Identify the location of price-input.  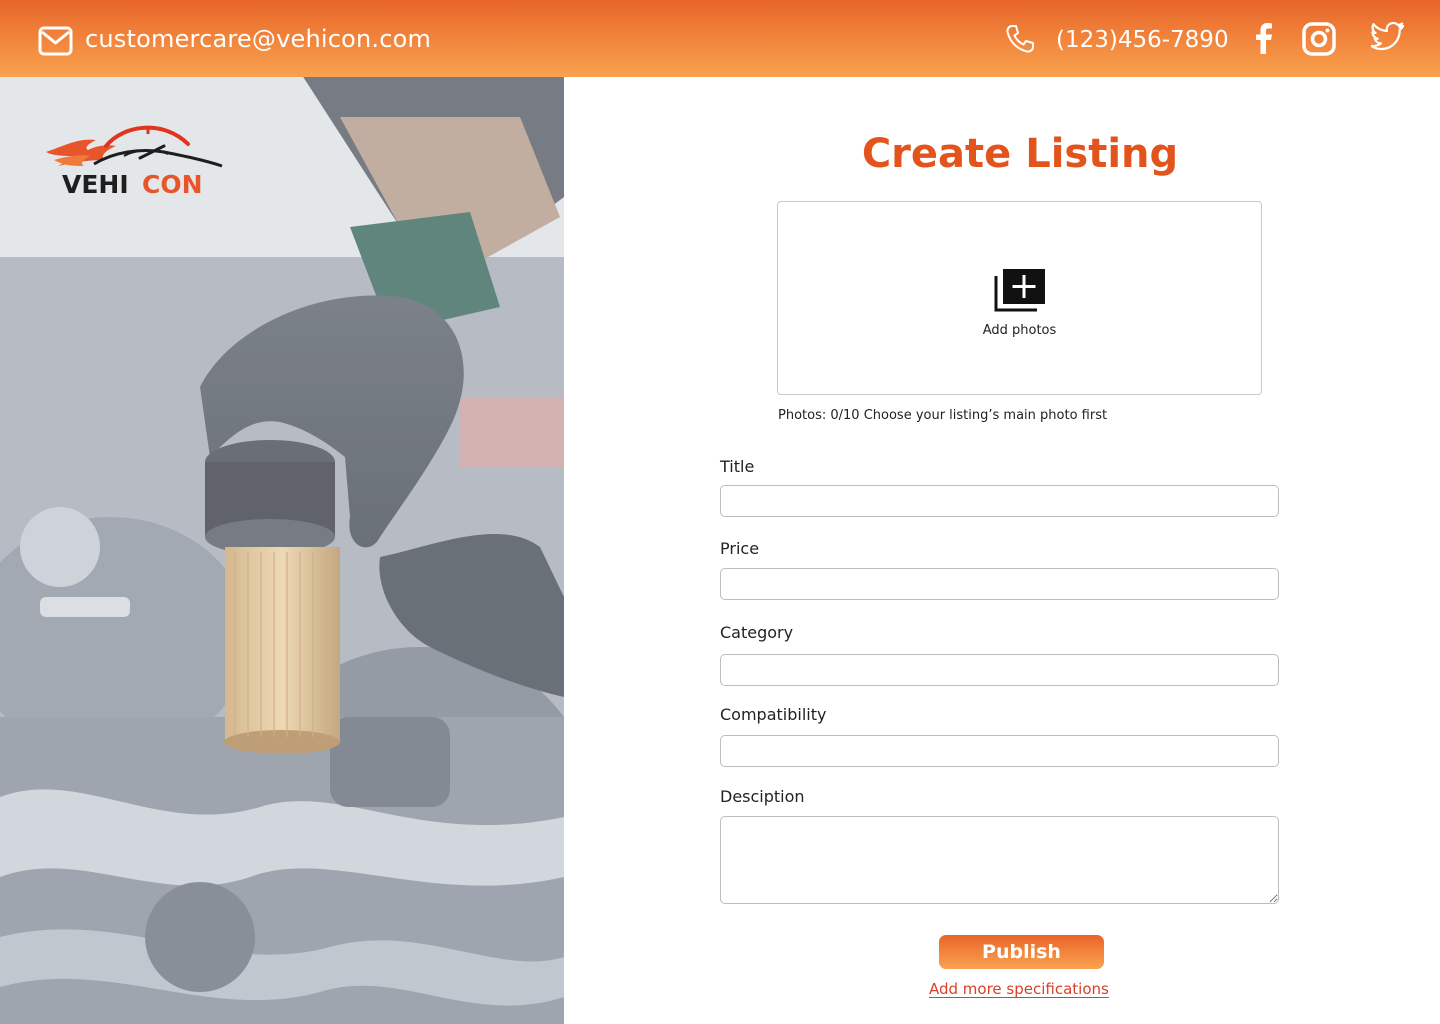
(999, 584).